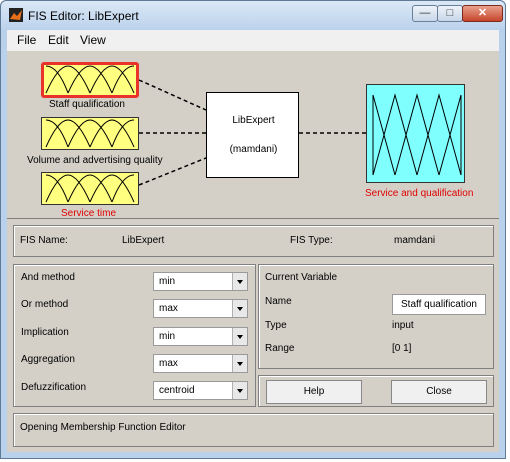 Image resolution: width=510 pixels, height=462 pixels. What do you see at coordinates (103, 427) in the screenshot?
I see `status-text: Opening Membership Function Editor` at bounding box center [103, 427].